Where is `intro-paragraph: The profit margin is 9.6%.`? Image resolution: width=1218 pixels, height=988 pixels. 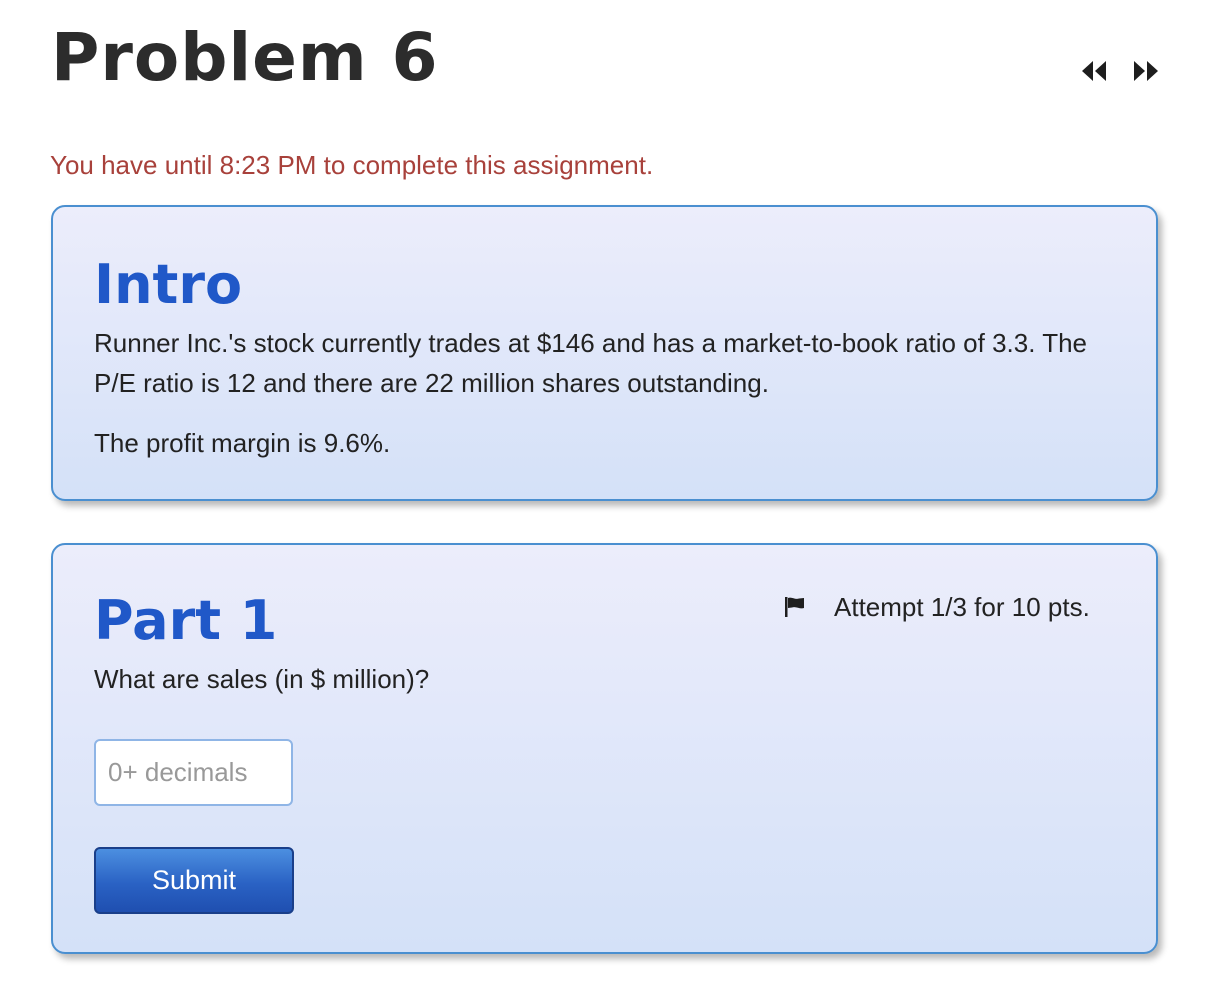 intro-paragraph: The profit margin is 9.6%. is located at coordinates (242, 443).